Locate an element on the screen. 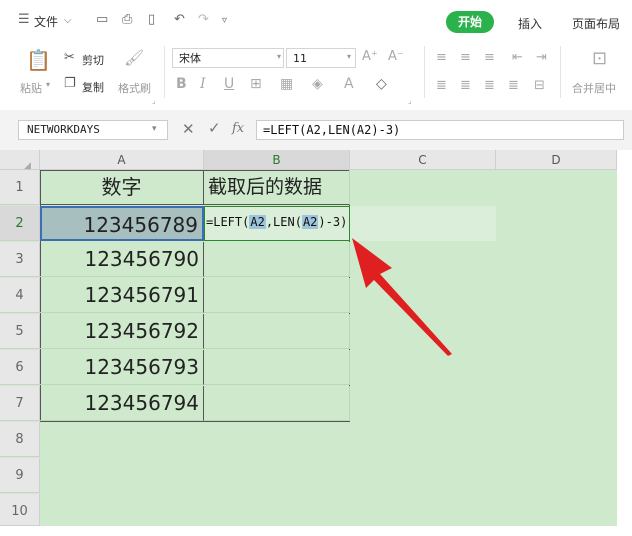 The width and height of the screenshot is (632, 536). column-header-d: D is located at coordinates (556, 160).